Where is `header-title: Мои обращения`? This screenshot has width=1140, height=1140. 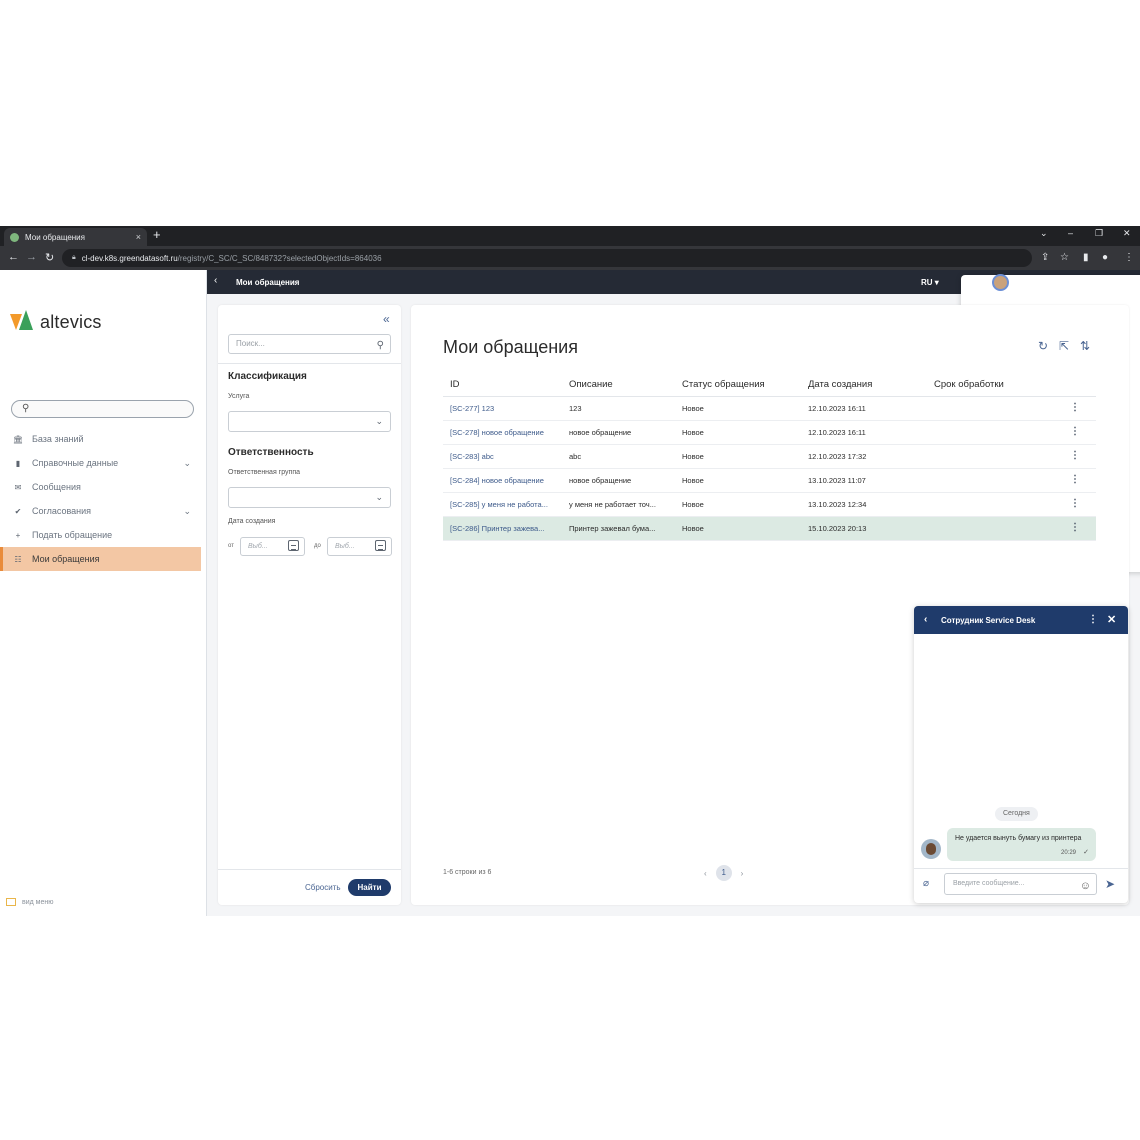
header-title: Мои обращения is located at coordinates (268, 282).